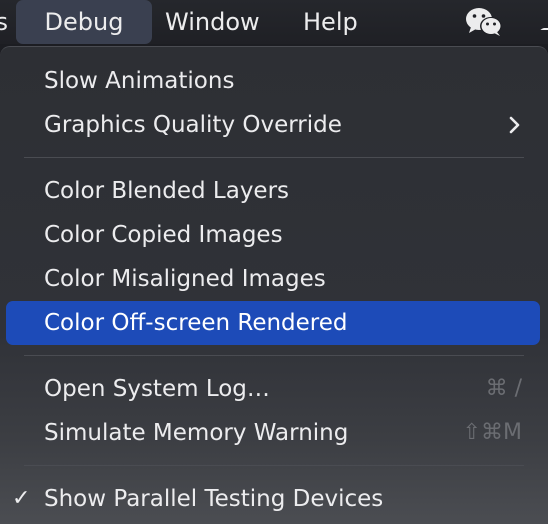 The image size is (548, 524). I want to click on menu-item-label: Color Misaligned Images, so click(185, 279).